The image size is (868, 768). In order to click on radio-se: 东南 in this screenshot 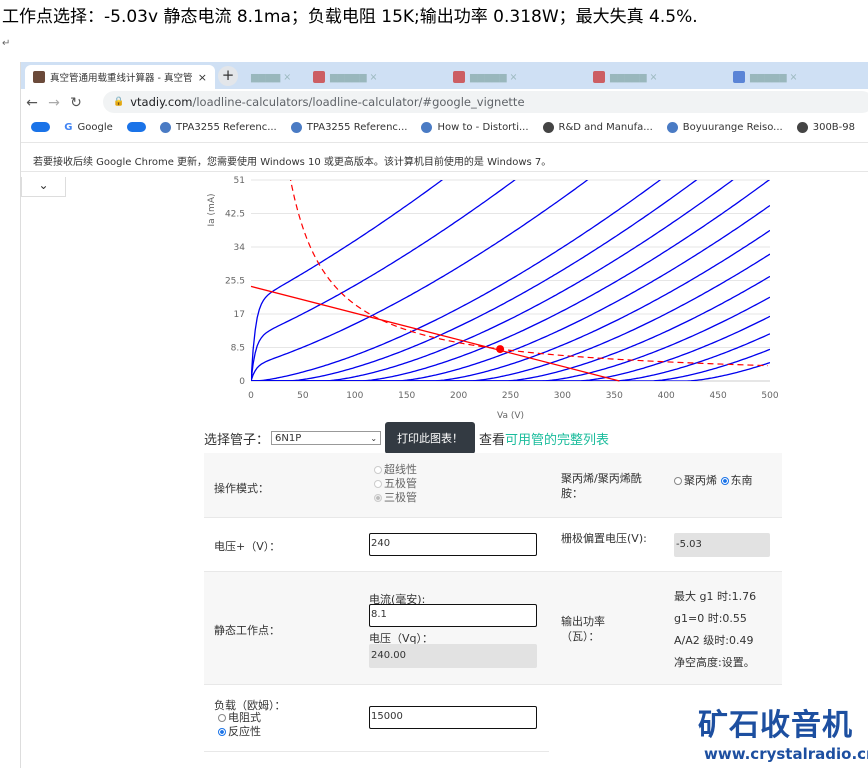, I will do `click(736, 480)`.